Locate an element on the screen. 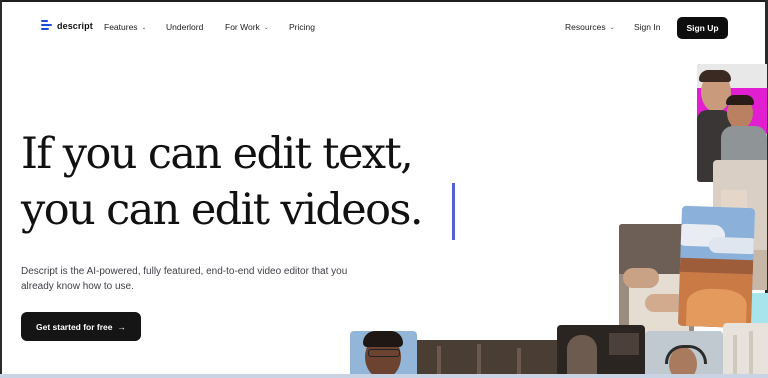  nav-pricing-label: Pricing is located at coordinates (302, 27).